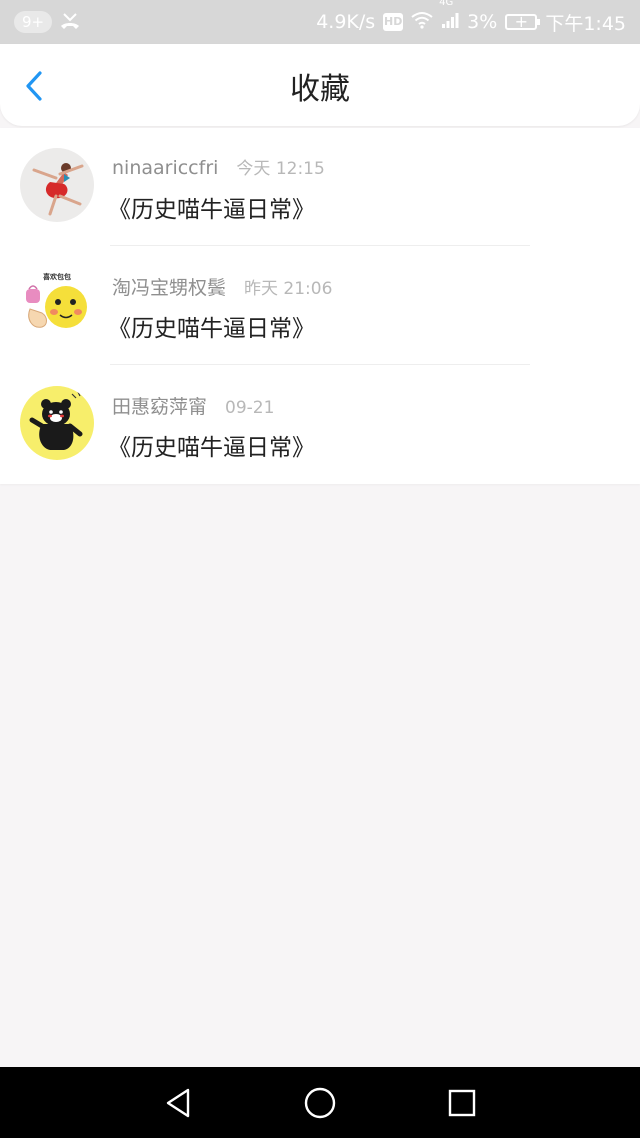 Image resolution: width=640 pixels, height=1138 pixels. Describe the element at coordinates (446, 4) in the screenshot. I see `network-type: 4G` at that location.